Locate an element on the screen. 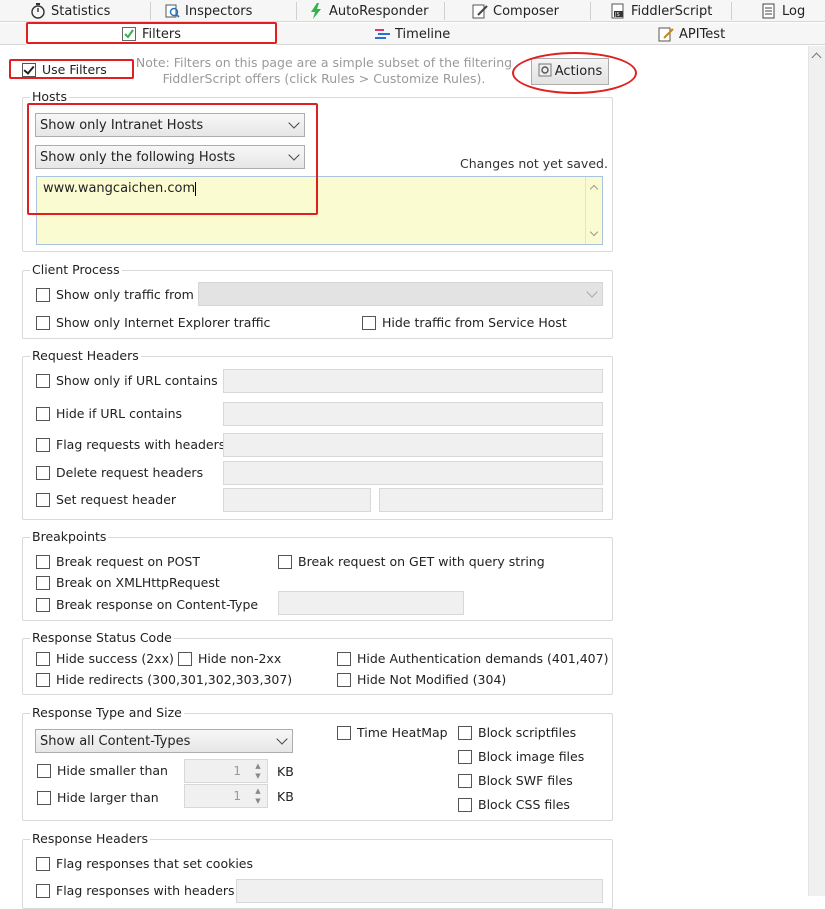 This screenshot has height=909, width=825. content-types-select: Show all Content-Types is located at coordinates (164, 741).